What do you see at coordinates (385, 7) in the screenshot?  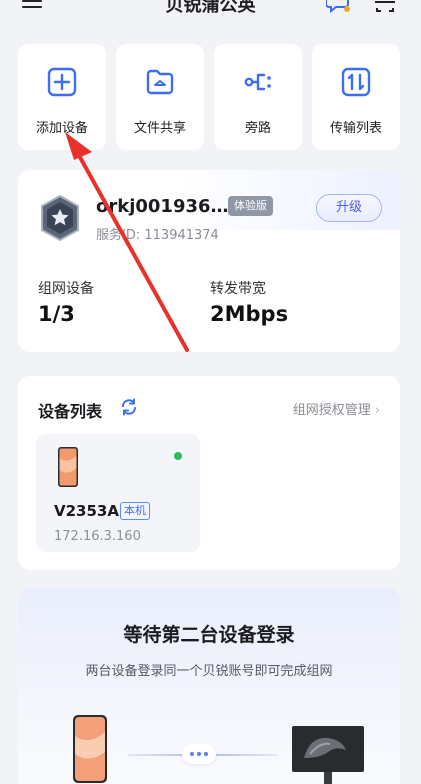 I see `scan-icon` at bounding box center [385, 7].